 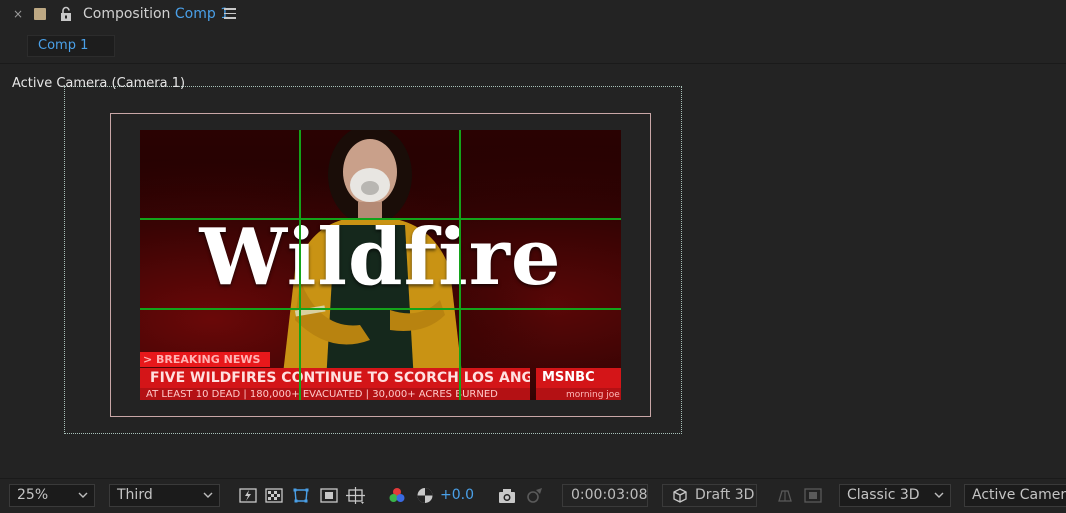 I want to click on draft-3d-toggle: Draft 3D, so click(x=709, y=495).